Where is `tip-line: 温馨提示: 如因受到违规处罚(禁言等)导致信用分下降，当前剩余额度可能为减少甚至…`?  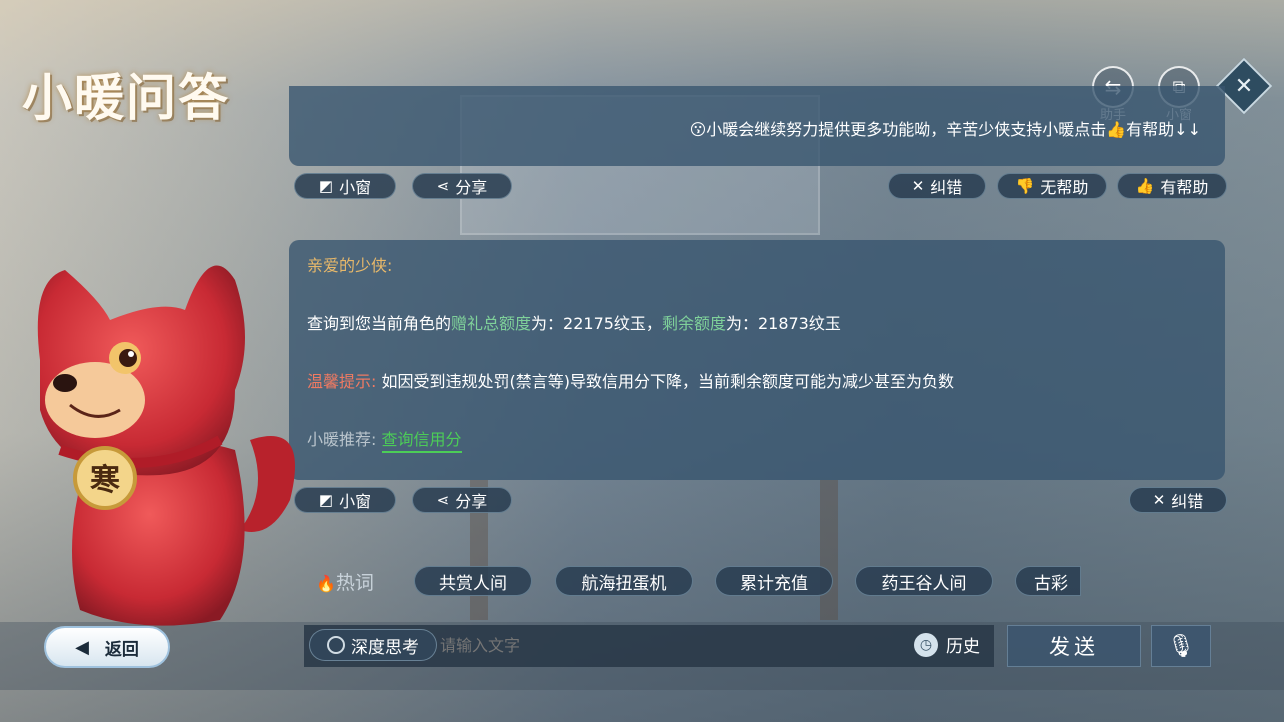
tip-line: 温馨提示: 如因受到违规处罚(禁言等)导致信用分下降，当前剩余额度可能为减少甚至… is located at coordinates (630, 382).